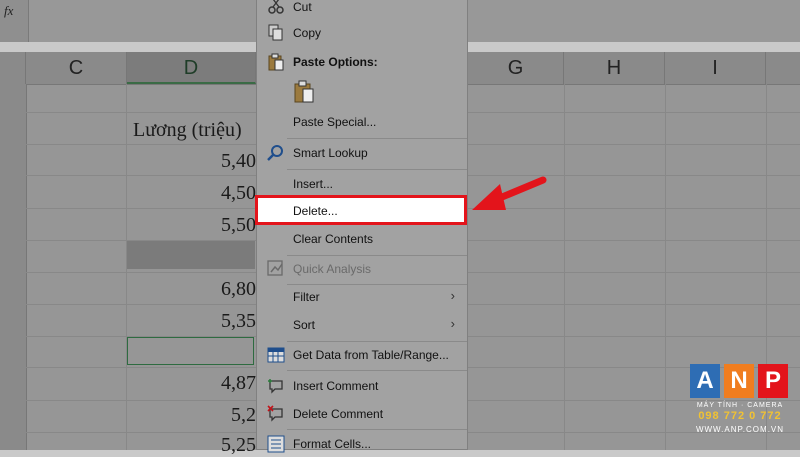 The height and width of the screenshot is (457, 800). Describe the element at coordinates (13, 267) in the screenshot. I see `row-header-column` at that location.